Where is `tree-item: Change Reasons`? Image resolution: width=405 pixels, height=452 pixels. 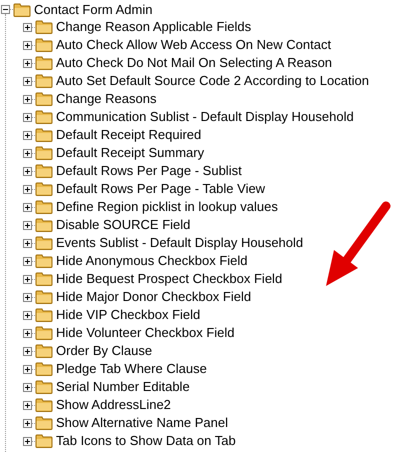
tree-item: Change Reasons is located at coordinates (106, 99).